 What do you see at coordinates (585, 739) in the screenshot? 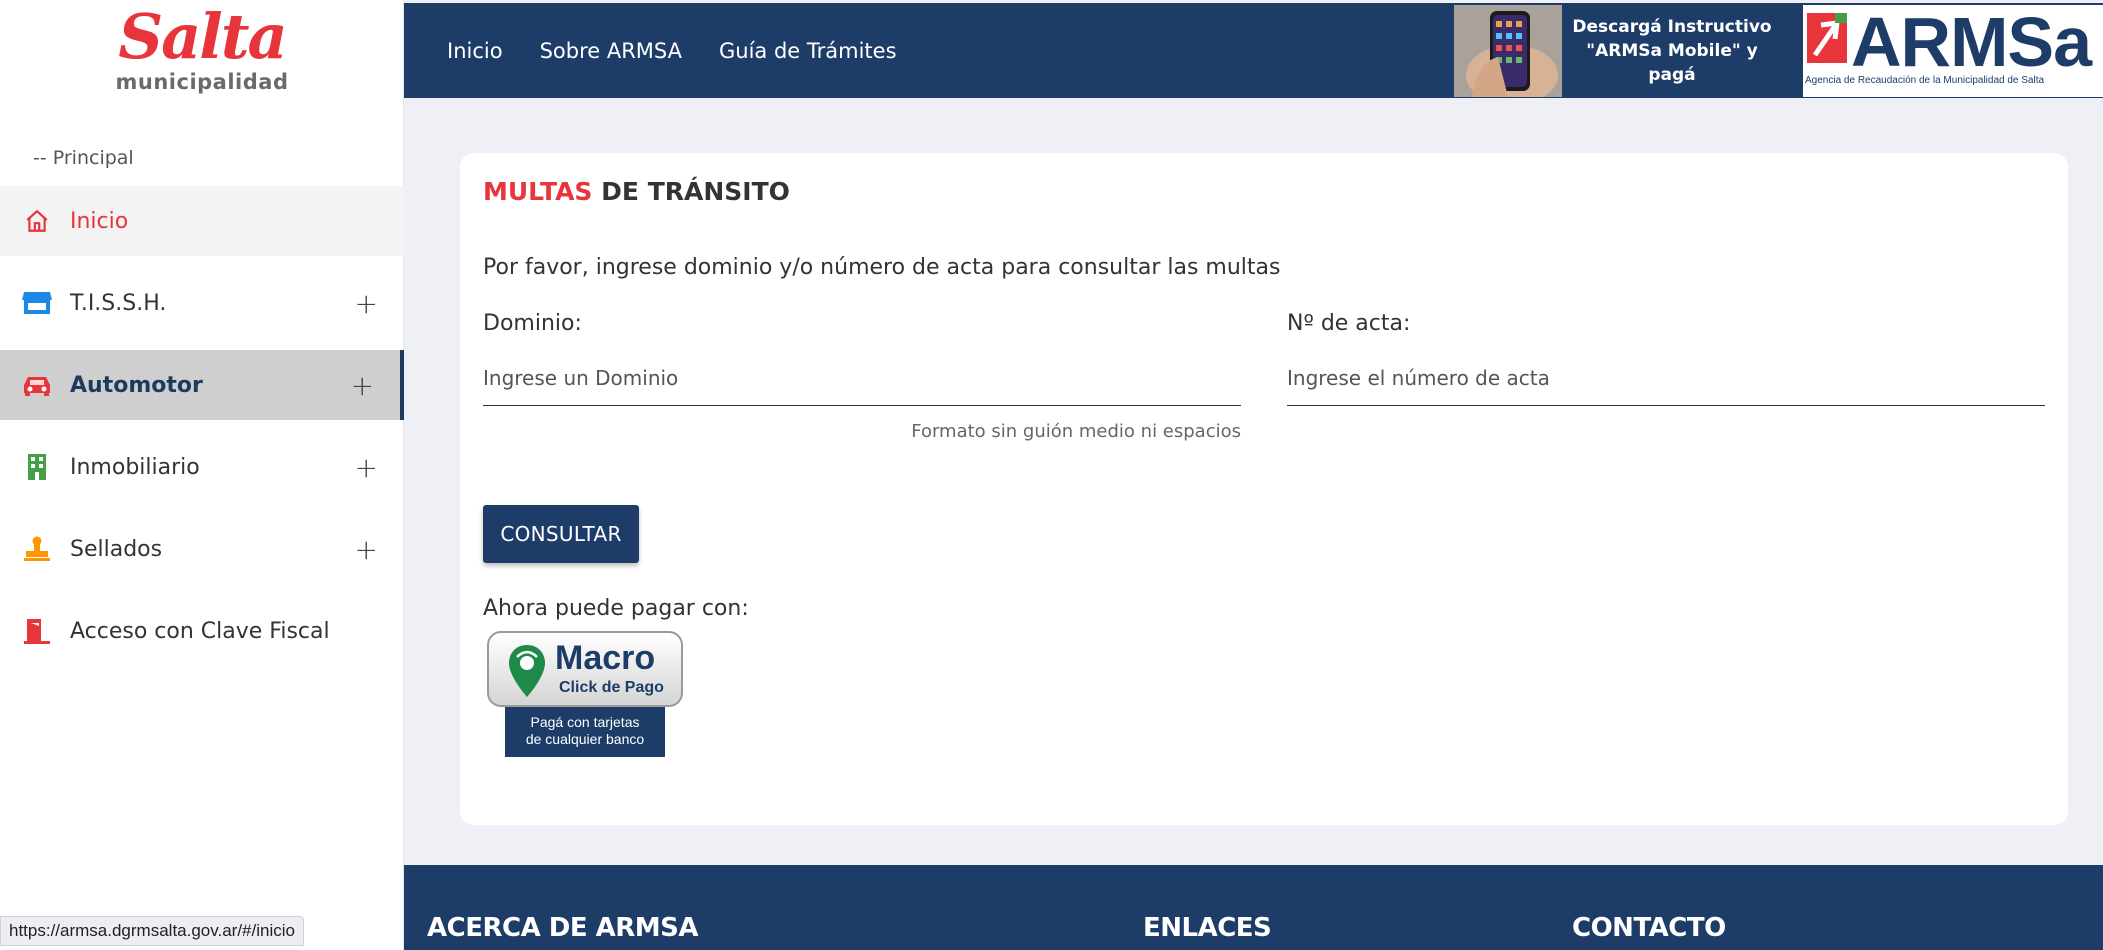
I see `macro-line-2: de cualquier banco` at bounding box center [585, 739].